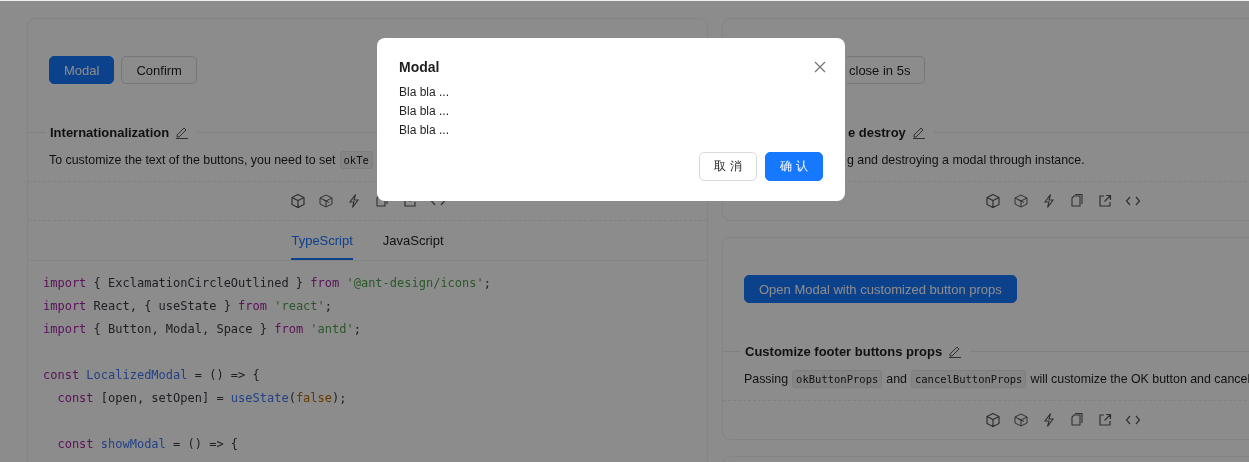 This screenshot has height=462, width=1249. What do you see at coordinates (413, 240) in the screenshot?
I see `code-tab: JavaScript` at bounding box center [413, 240].